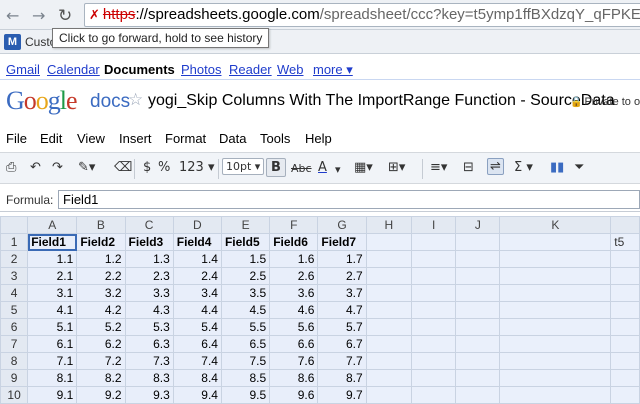 The width and height of the screenshot is (640, 404). What do you see at coordinates (342, 242) in the screenshot?
I see `cell: Field7` at bounding box center [342, 242].